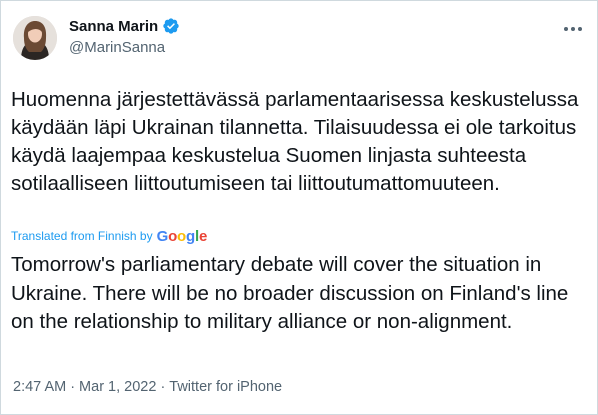 Image resolution: width=598 pixels, height=415 pixels. I want to click on translation-attribution: Translated from Finnish by Google, so click(109, 236).